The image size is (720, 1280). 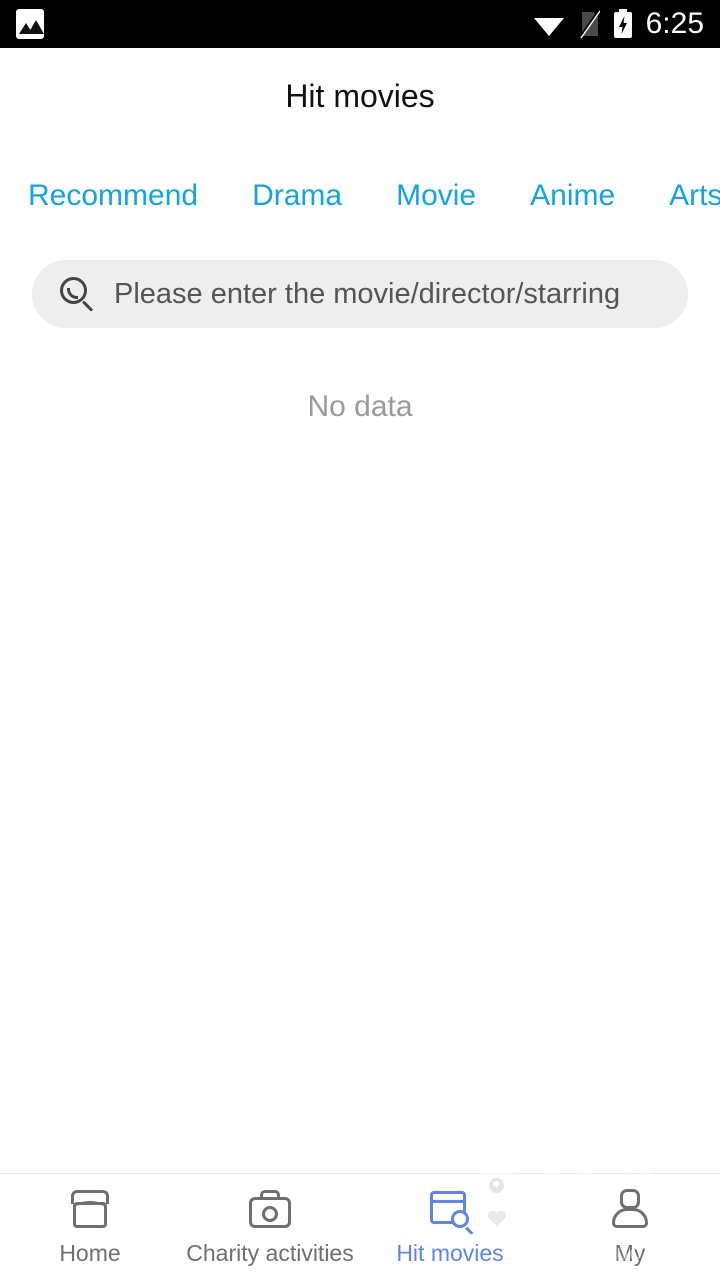 I want to click on nav-home: Home, so click(x=90, y=1227).